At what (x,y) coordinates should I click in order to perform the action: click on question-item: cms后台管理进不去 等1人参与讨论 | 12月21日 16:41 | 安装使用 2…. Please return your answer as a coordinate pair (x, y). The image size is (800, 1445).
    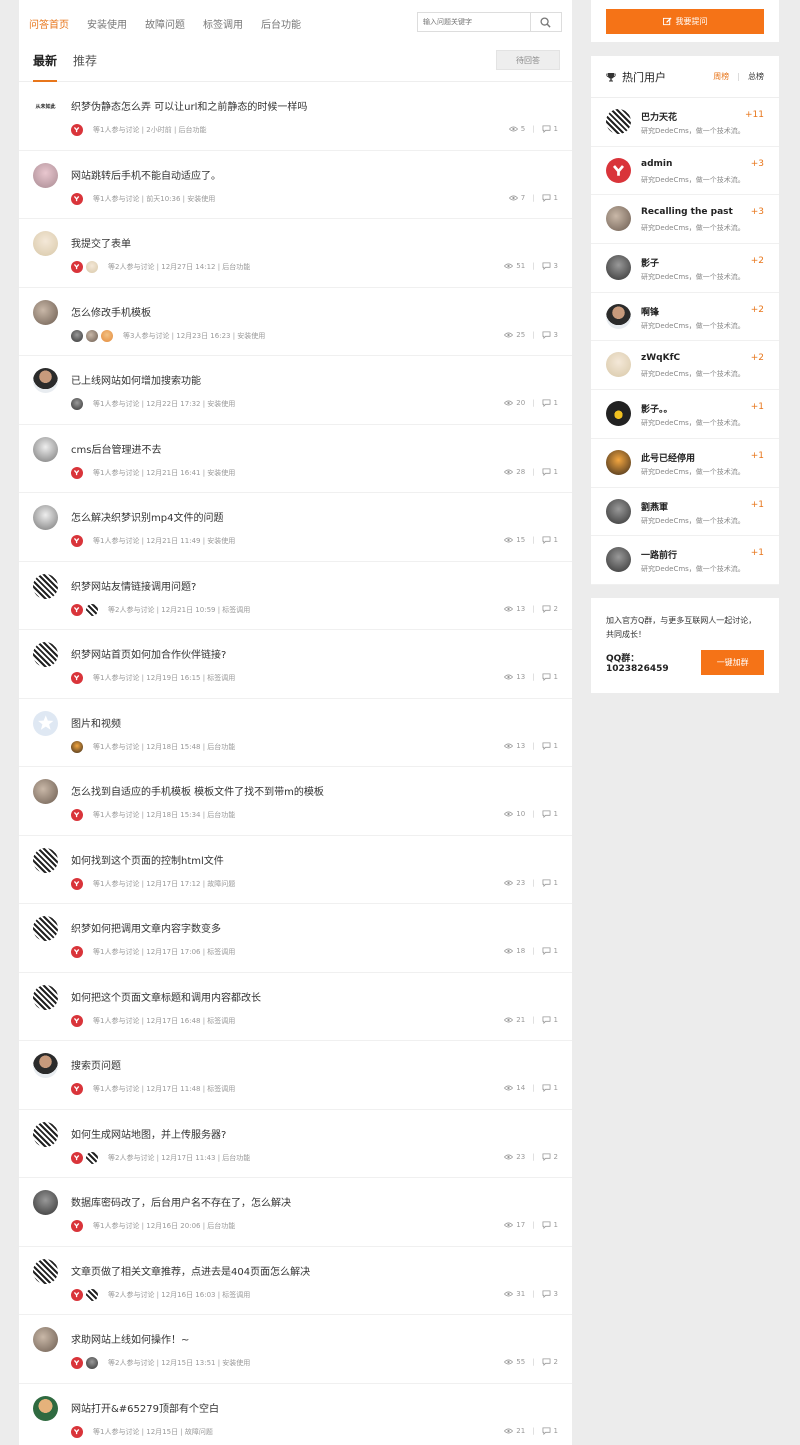
    Looking at the image, I should click on (295, 459).